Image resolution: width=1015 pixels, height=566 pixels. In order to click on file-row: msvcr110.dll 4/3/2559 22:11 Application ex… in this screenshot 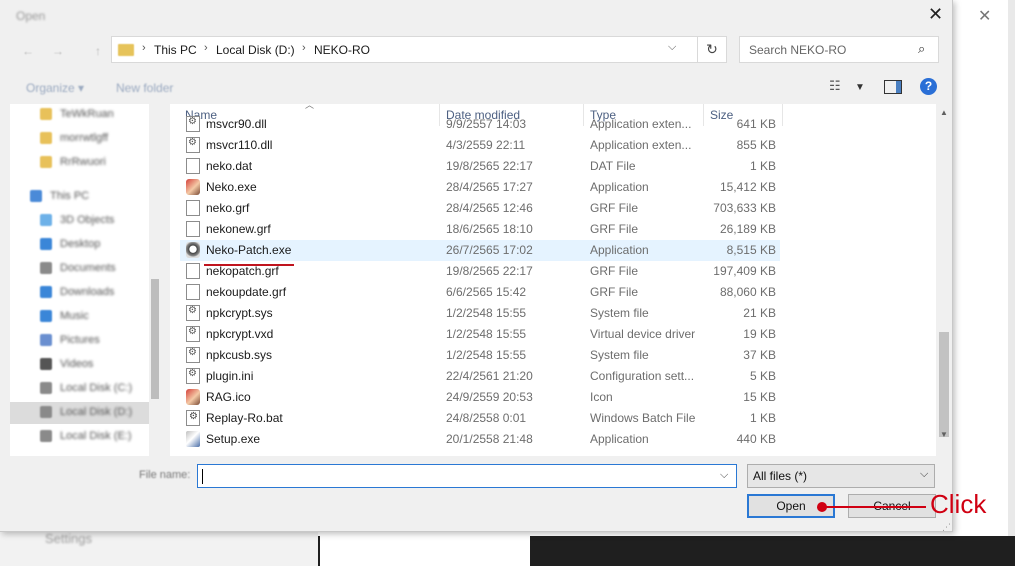, I will do `click(480, 145)`.